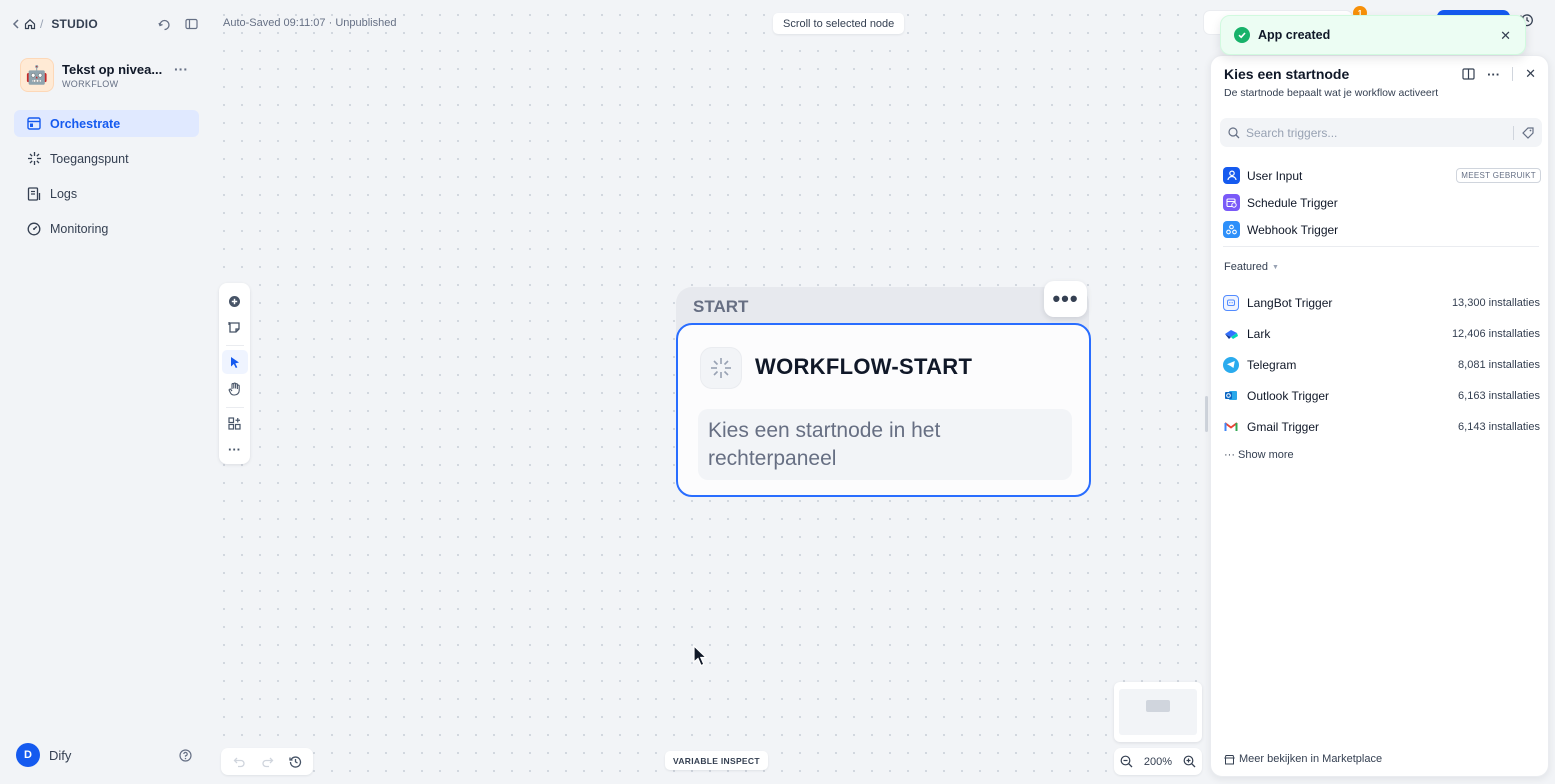 The width and height of the screenshot is (1555, 784). I want to click on plugin-name: Telegram, so click(1272, 364).